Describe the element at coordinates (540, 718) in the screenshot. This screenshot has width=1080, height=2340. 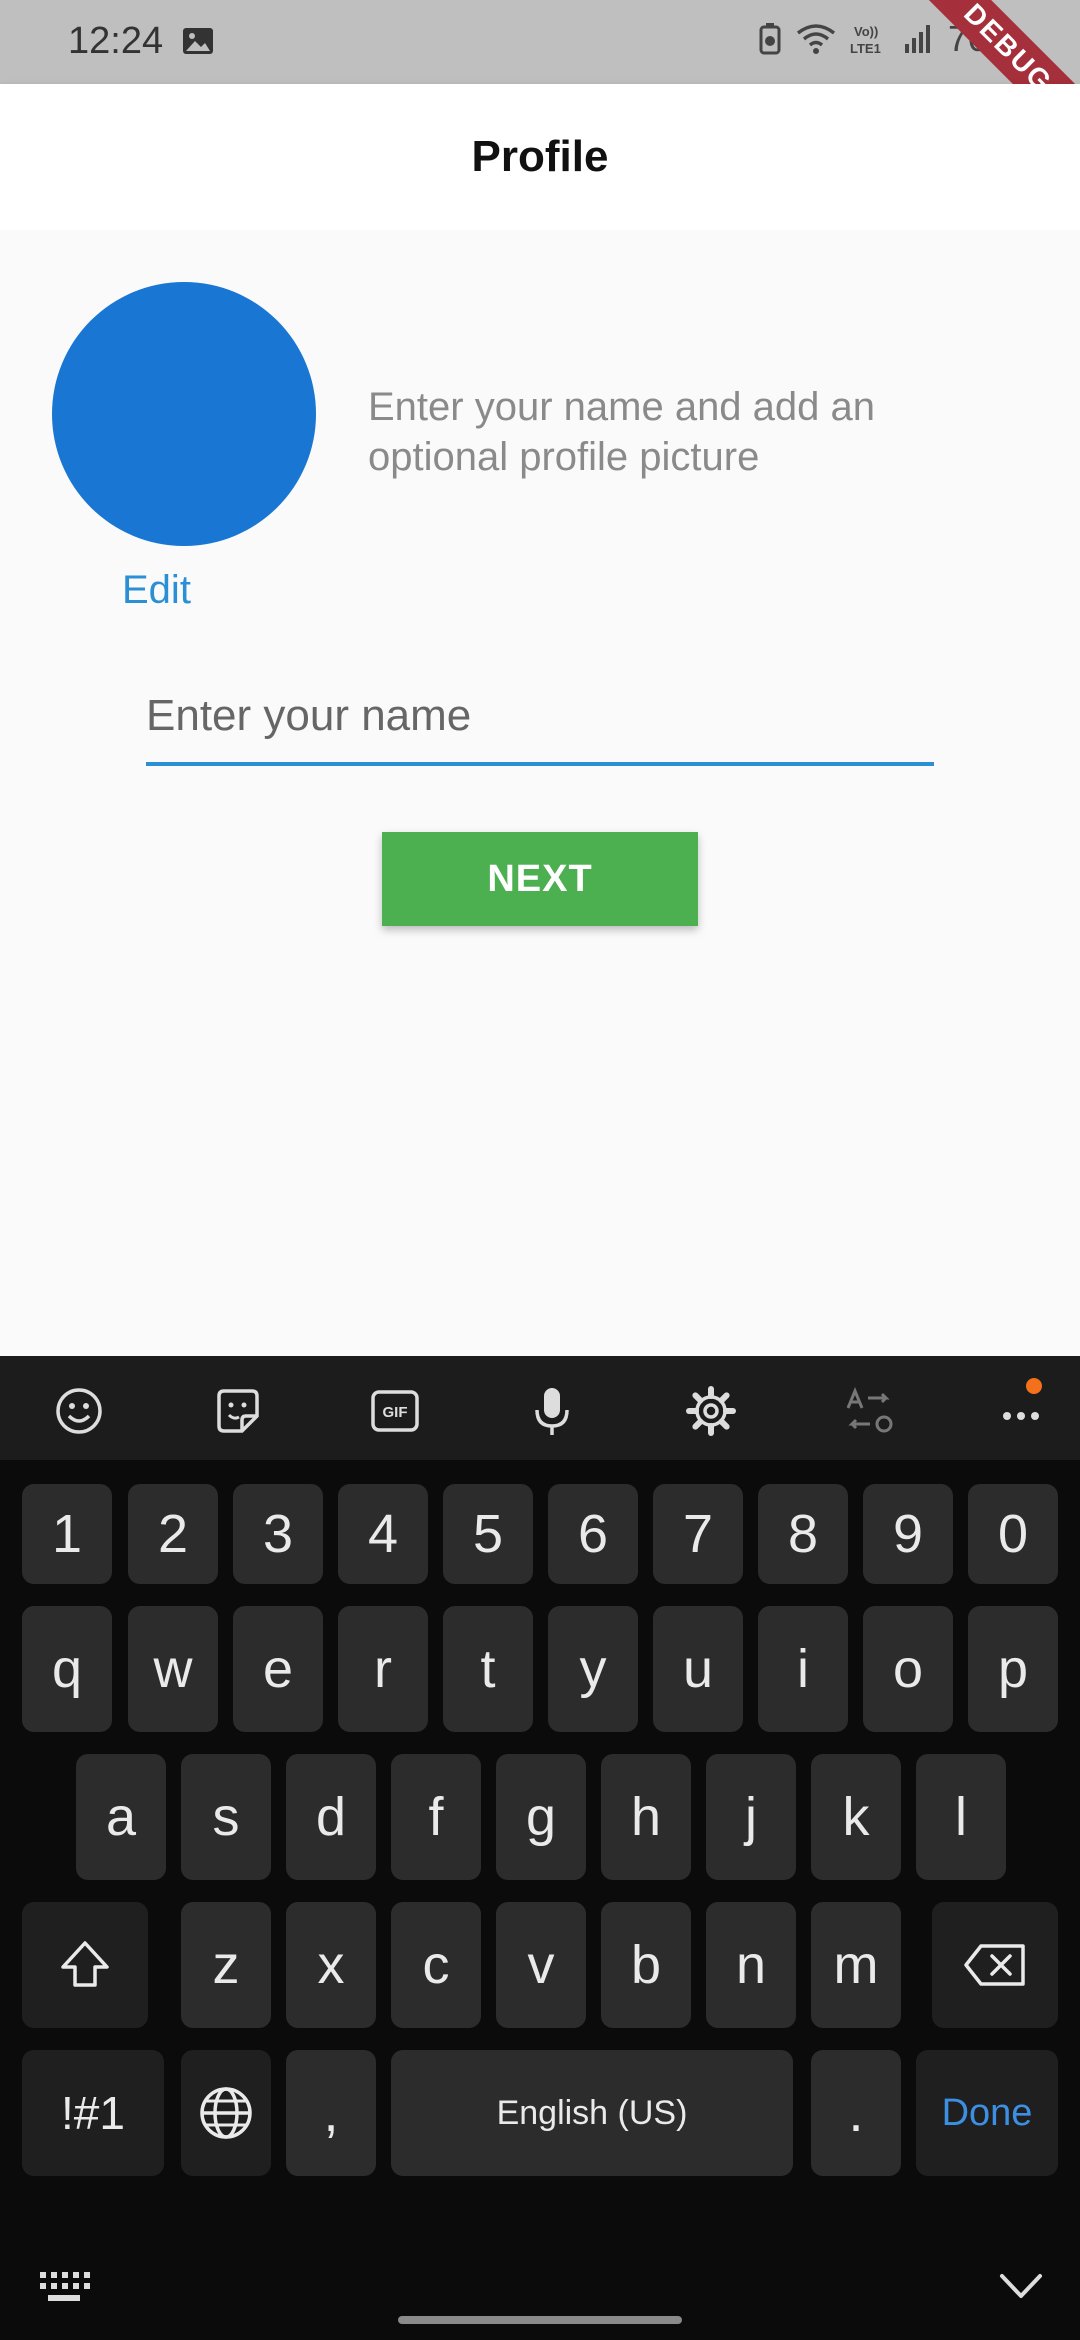
I see `name-input` at that location.